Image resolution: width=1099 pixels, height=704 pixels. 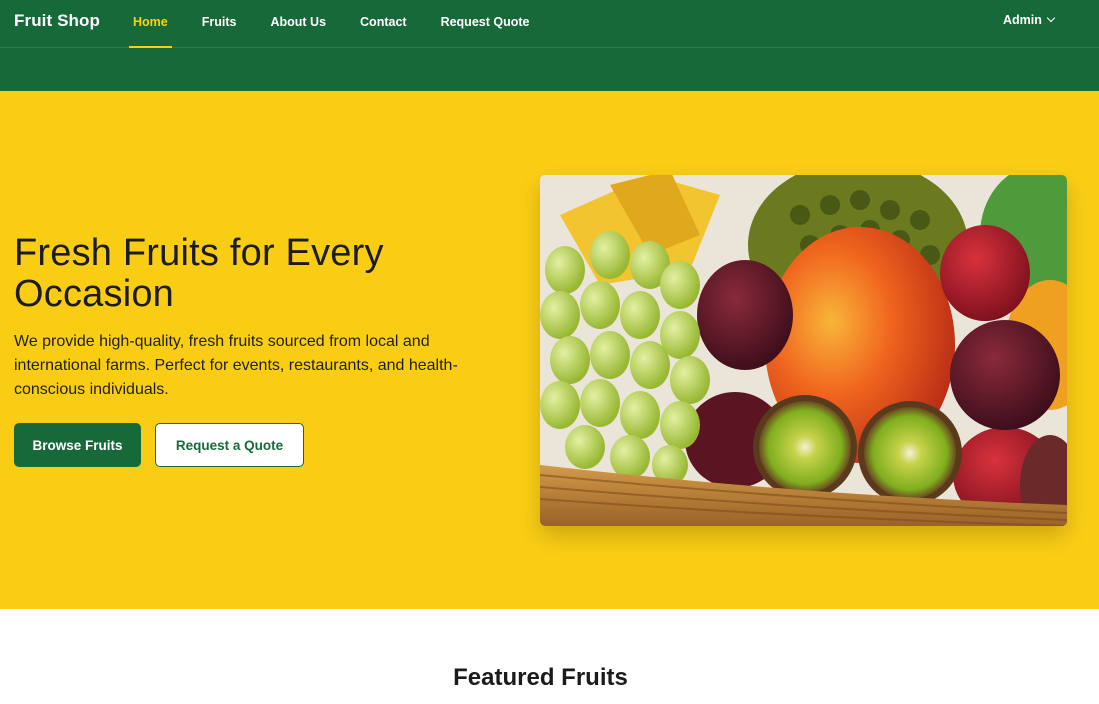 I want to click on nav-link-contact: Contact, so click(x=383, y=24).